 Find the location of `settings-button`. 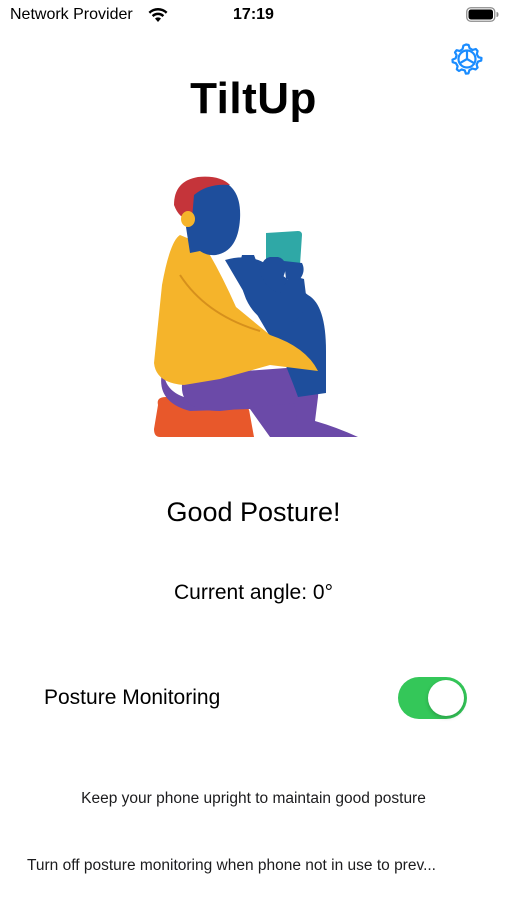

settings-button is located at coordinates (466, 58).